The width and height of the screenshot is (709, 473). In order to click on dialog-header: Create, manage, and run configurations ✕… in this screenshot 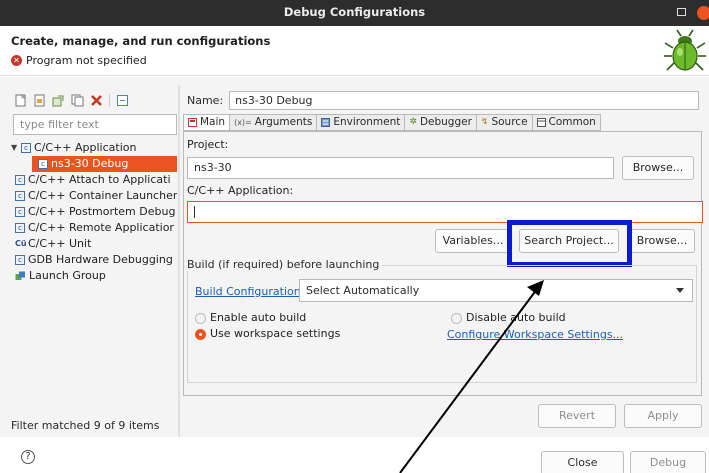, I will do `click(354, 51)`.